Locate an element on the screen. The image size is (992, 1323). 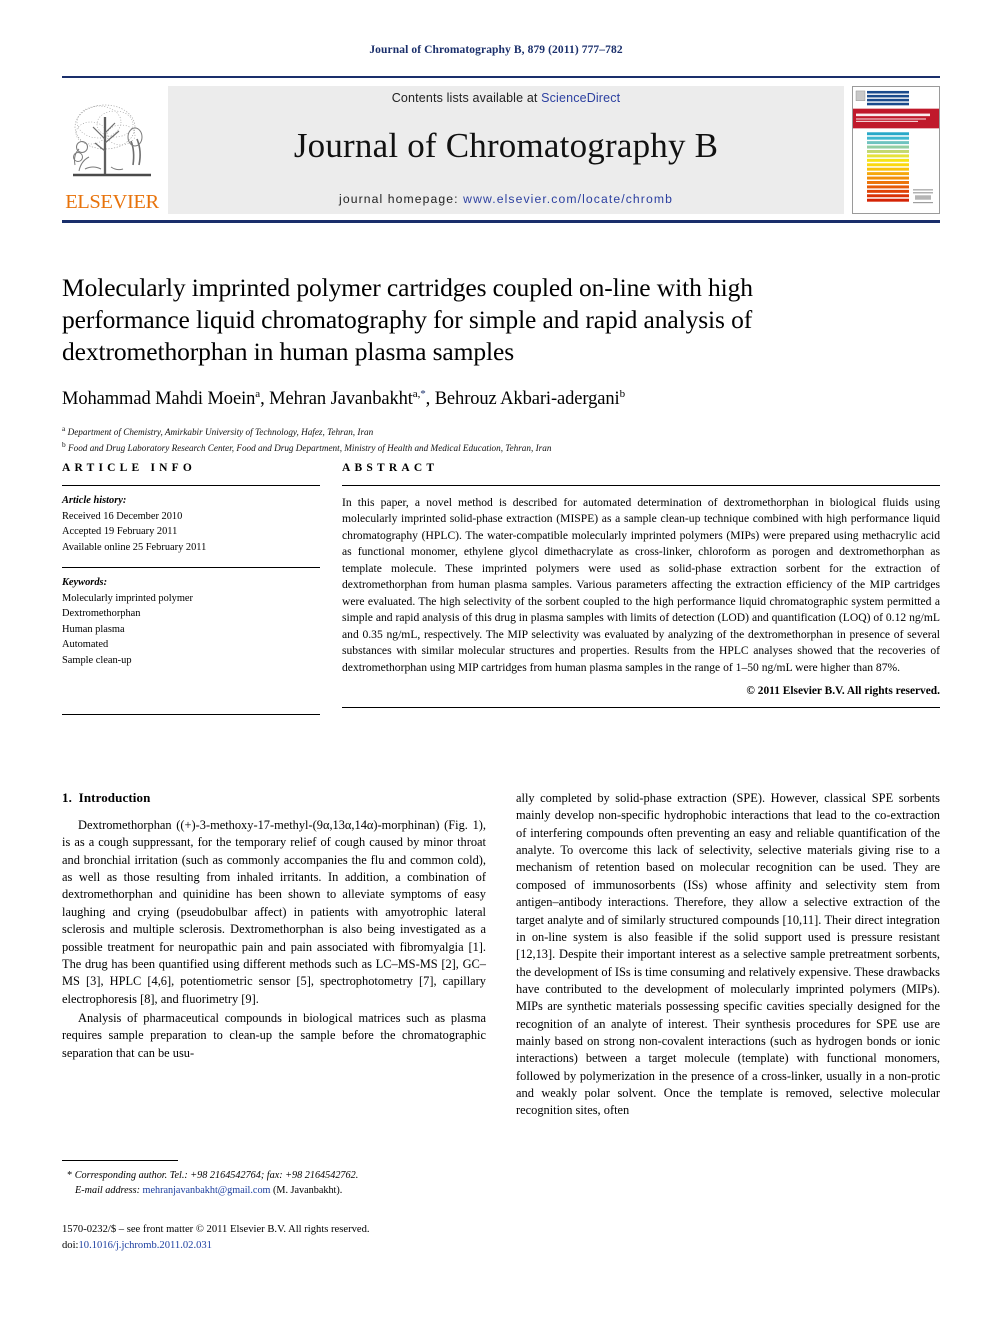
masthead-top-rule is located at coordinates (501, 77).